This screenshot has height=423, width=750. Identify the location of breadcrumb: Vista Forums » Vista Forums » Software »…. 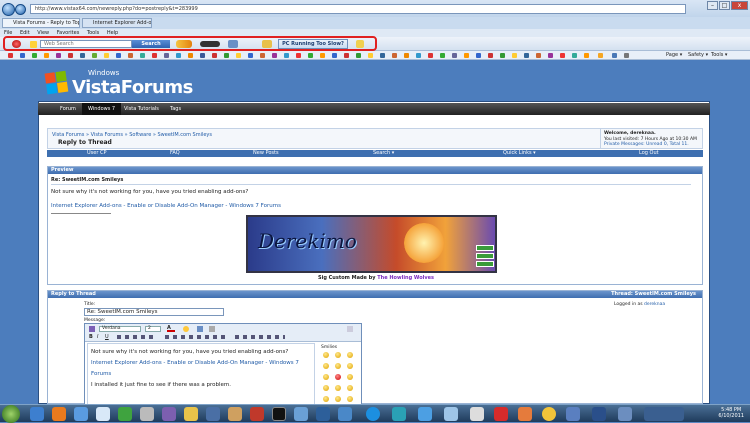
(132, 135).